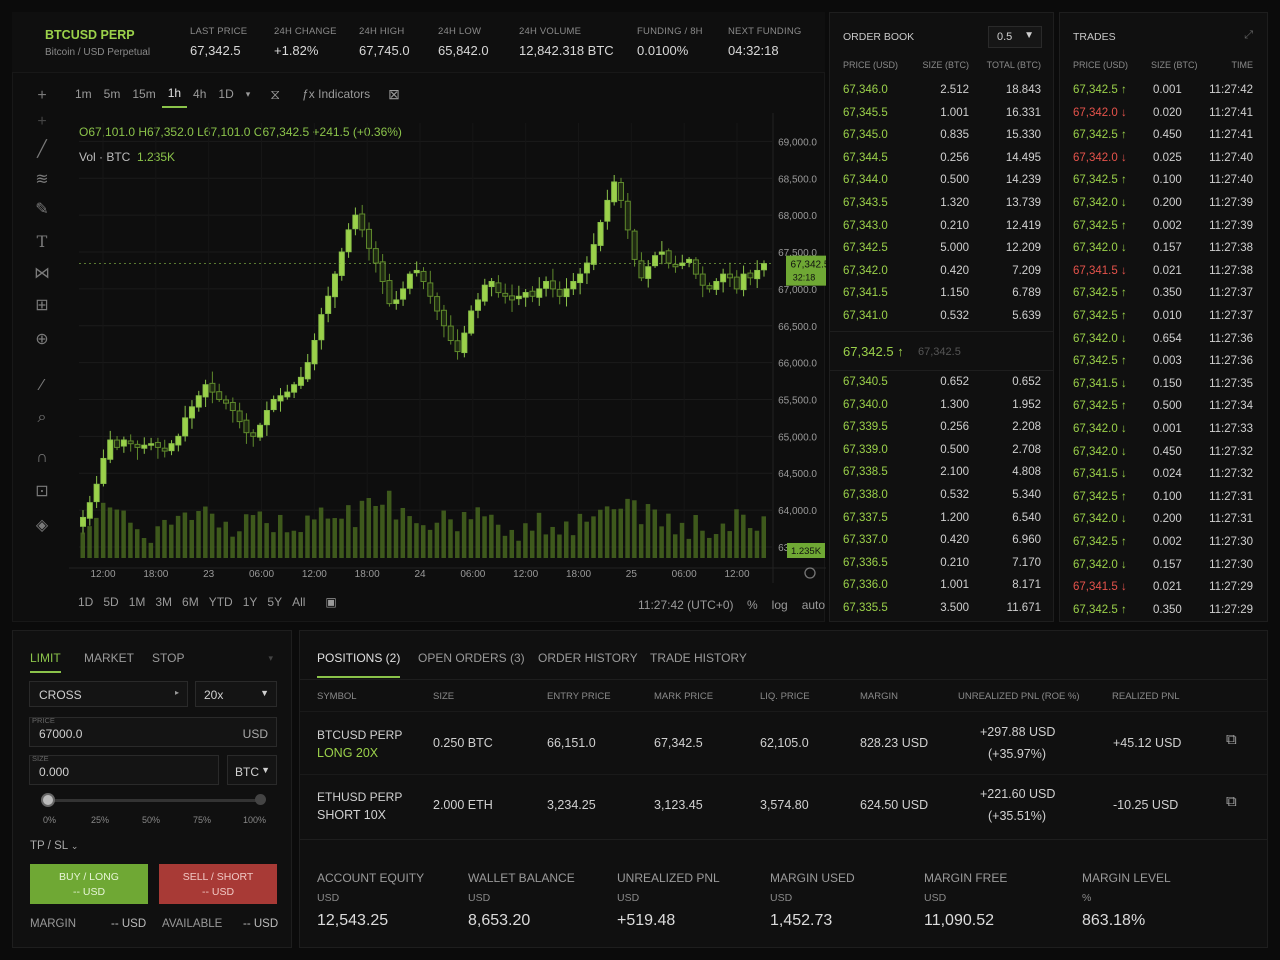 Image resolution: width=1280 pixels, height=960 pixels. What do you see at coordinates (42, 492) in the screenshot?
I see `lock-icon: ⊡` at bounding box center [42, 492].